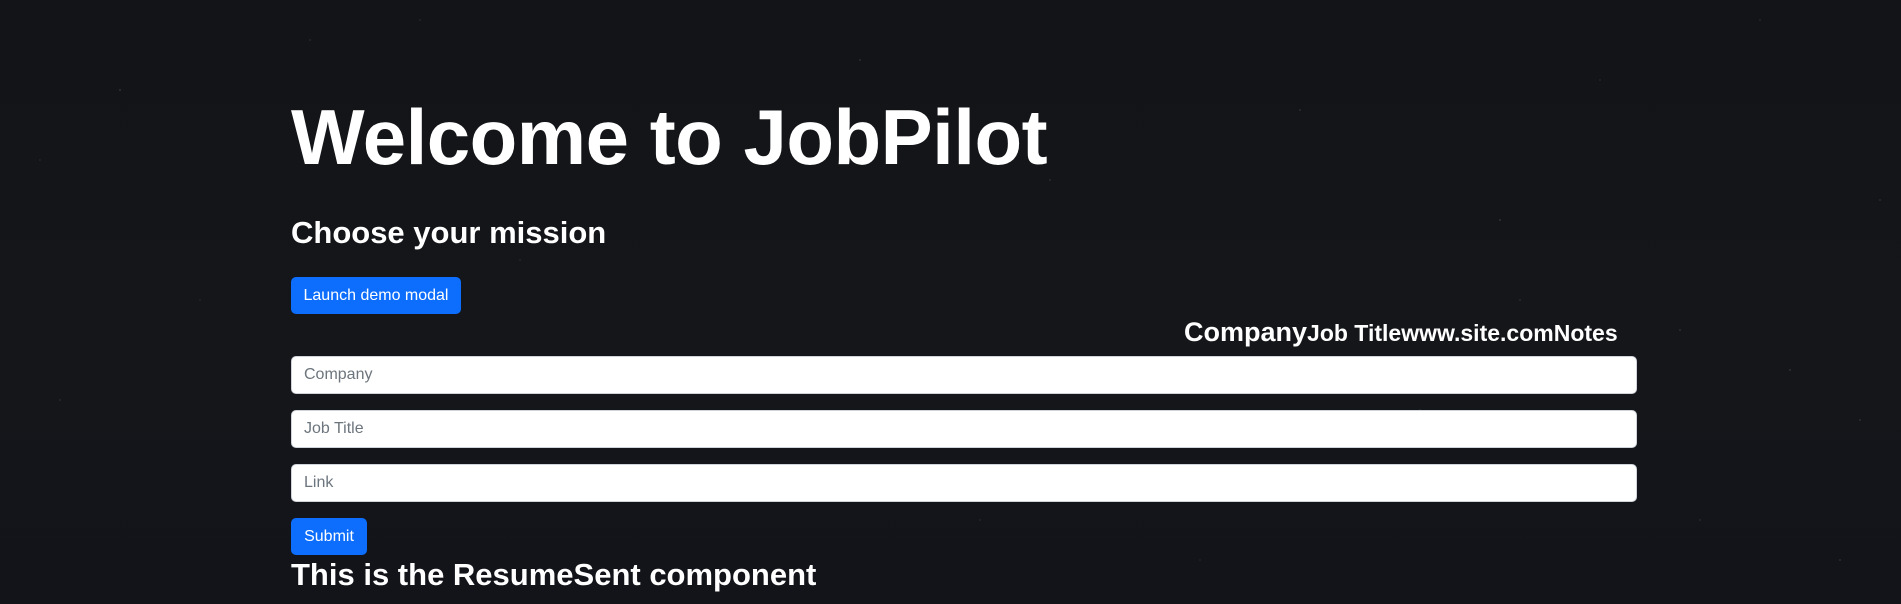  Describe the element at coordinates (1477, 333) in the screenshot. I see `header-link: www.site.com` at that location.